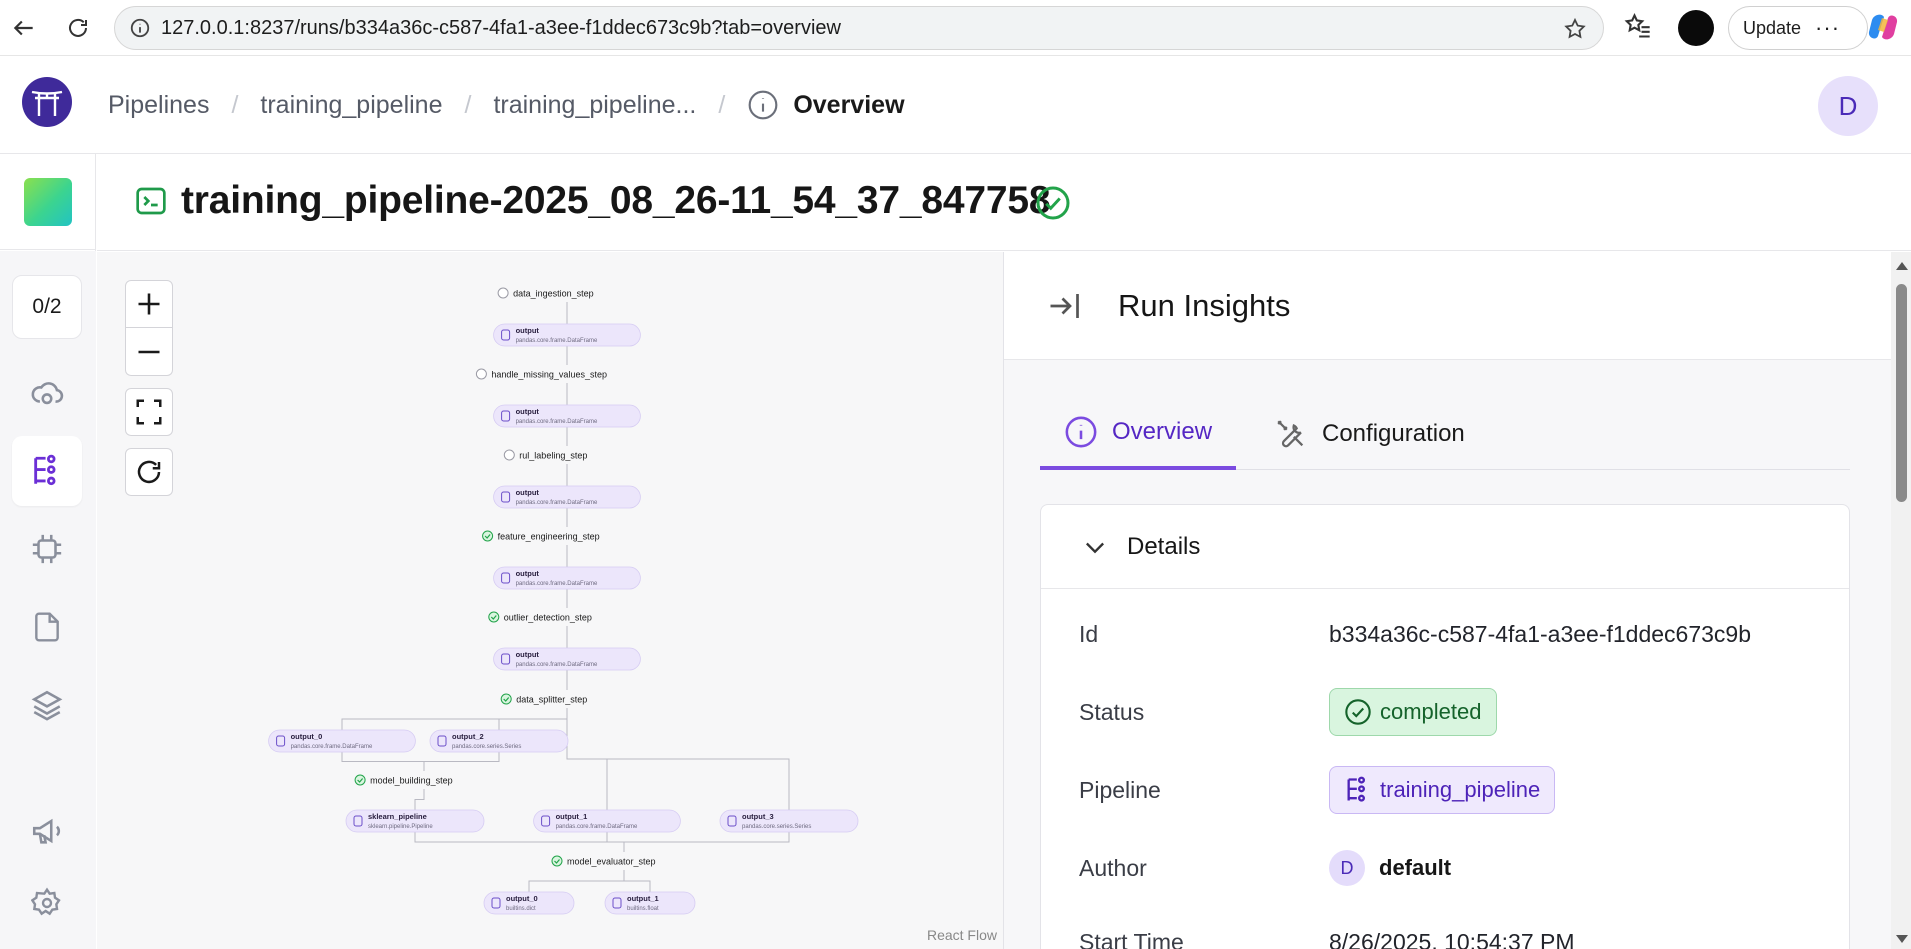  What do you see at coordinates (1574, 634) in the screenshot?
I see `detail-value-id: b334a36c-c587-4fa1-a3ee-f1ddec673c9b` at bounding box center [1574, 634].